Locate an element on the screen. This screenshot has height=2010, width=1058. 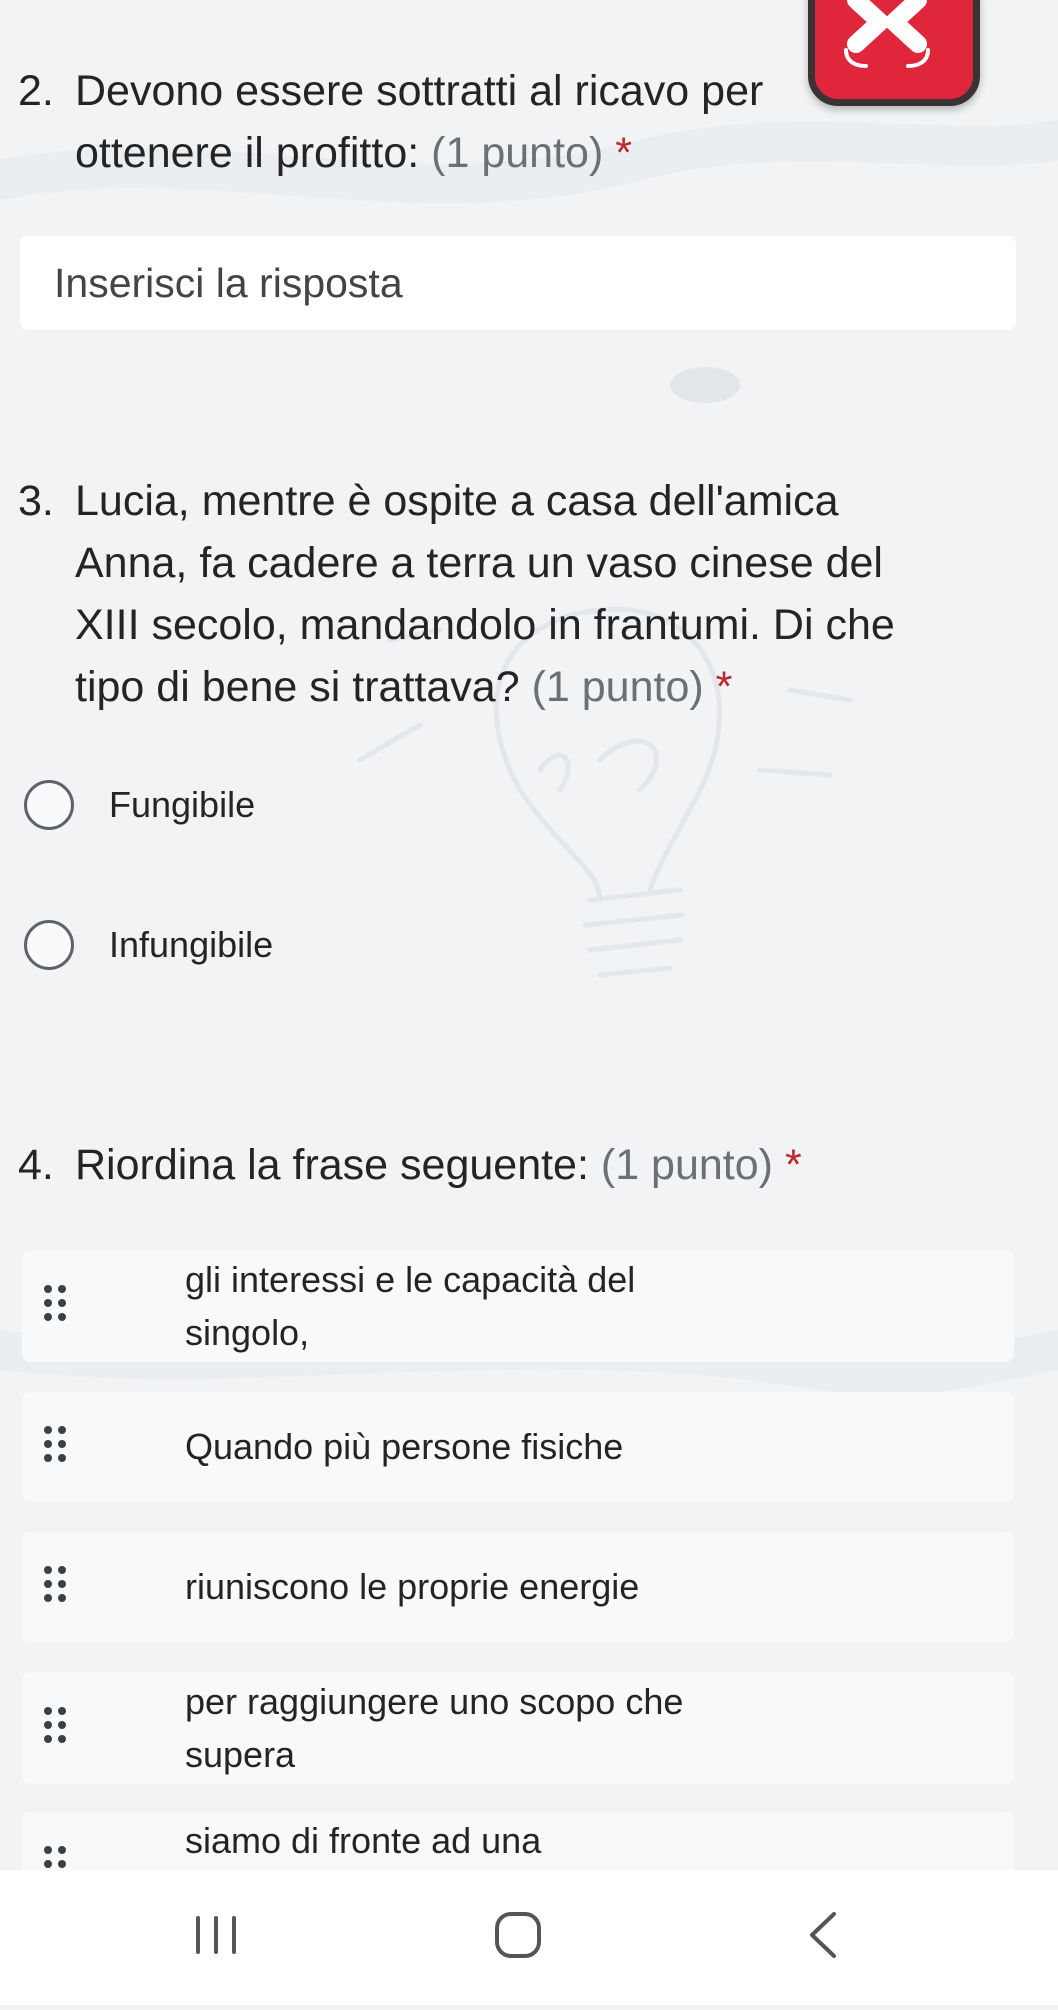
radio-option-infungibile: Infungibile is located at coordinates (148, 945).